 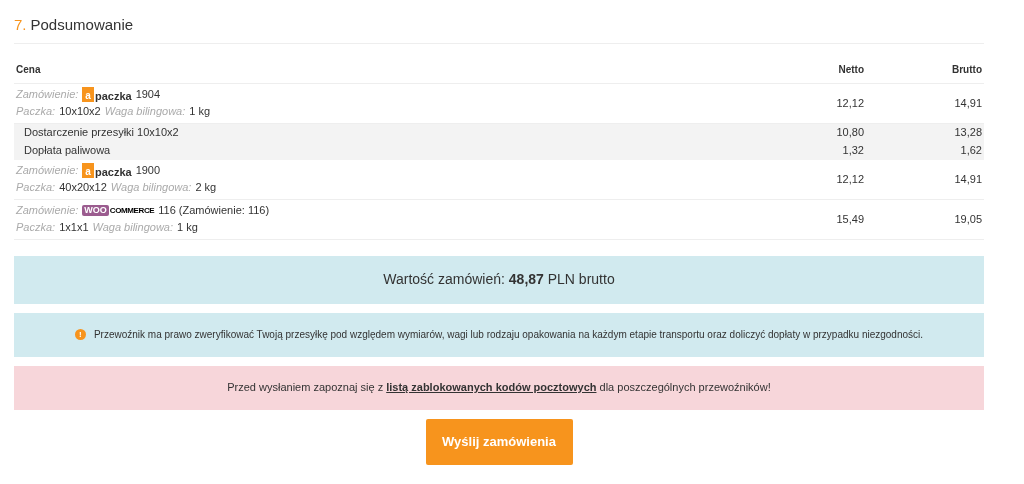 What do you see at coordinates (68, 151) in the screenshot?
I see `charge-label: Dopłata paliwowa` at bounding box center [68, 151].